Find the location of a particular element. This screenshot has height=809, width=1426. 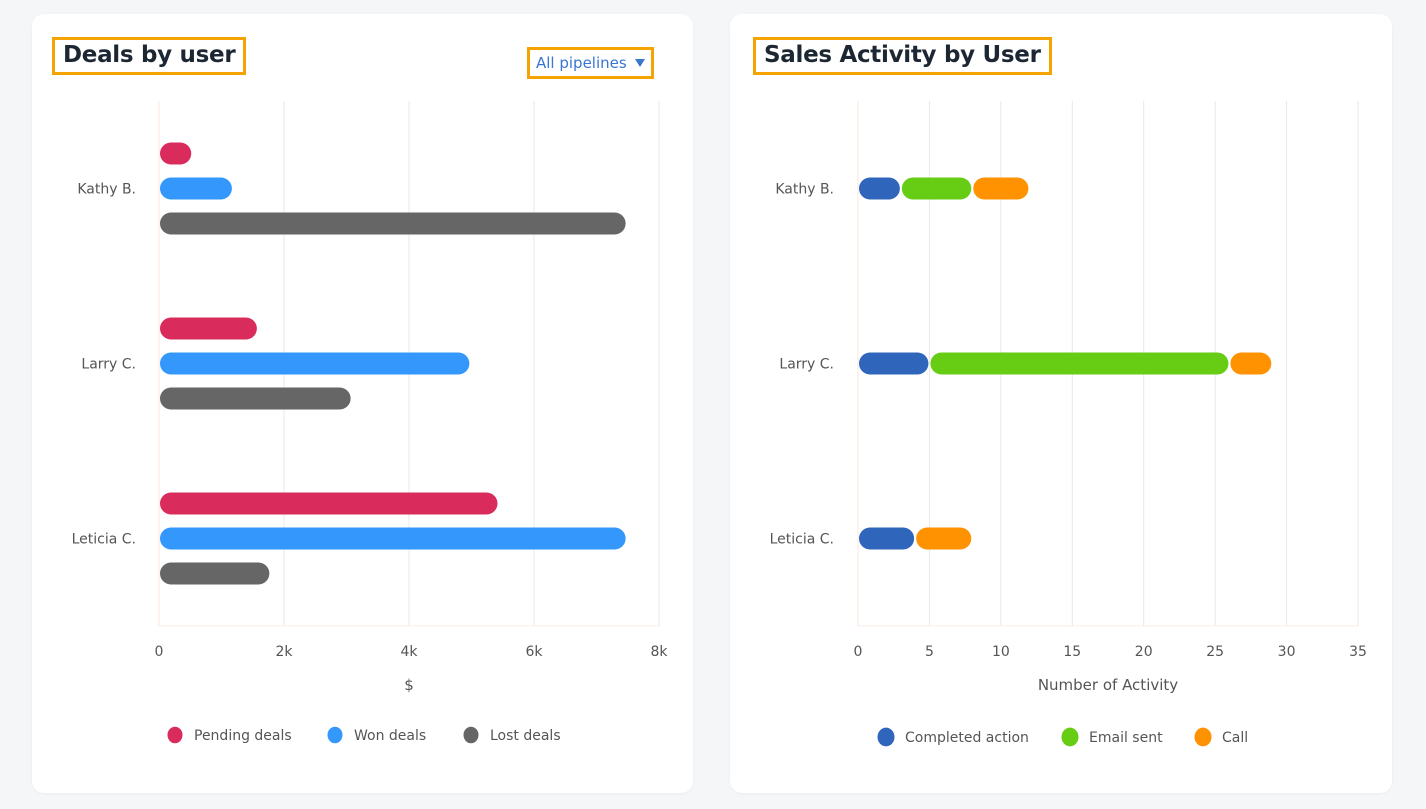

bar-pending-deals-larry-c is located at coordinates (208, 328).